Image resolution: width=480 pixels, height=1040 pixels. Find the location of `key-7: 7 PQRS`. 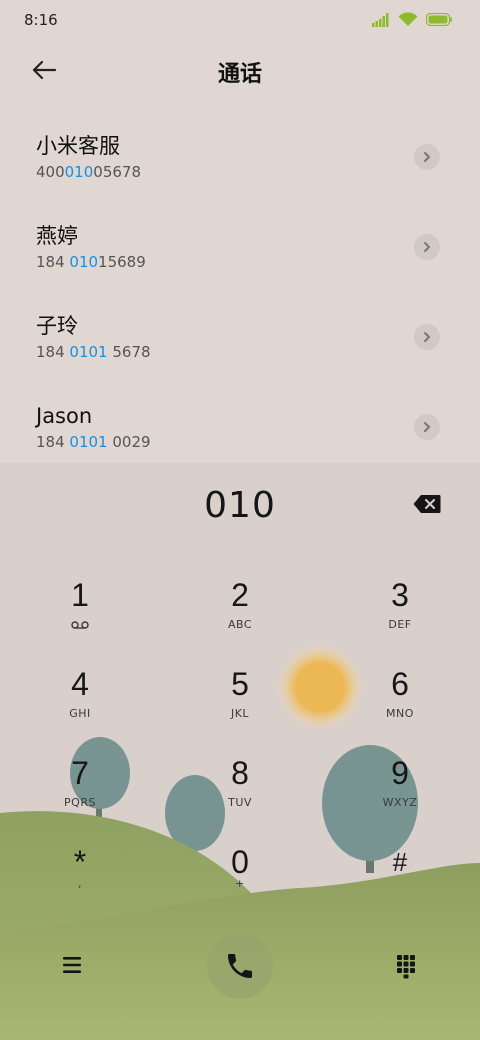

key-7: 7 PQRS is located at coordinates (80, 793).